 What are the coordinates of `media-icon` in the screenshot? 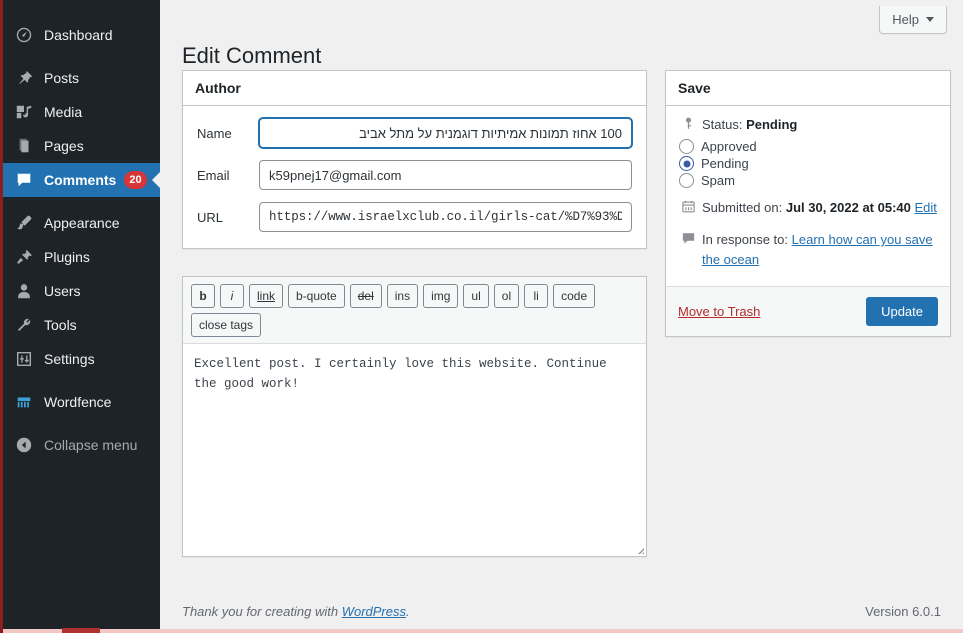 It's located at (24, 112).